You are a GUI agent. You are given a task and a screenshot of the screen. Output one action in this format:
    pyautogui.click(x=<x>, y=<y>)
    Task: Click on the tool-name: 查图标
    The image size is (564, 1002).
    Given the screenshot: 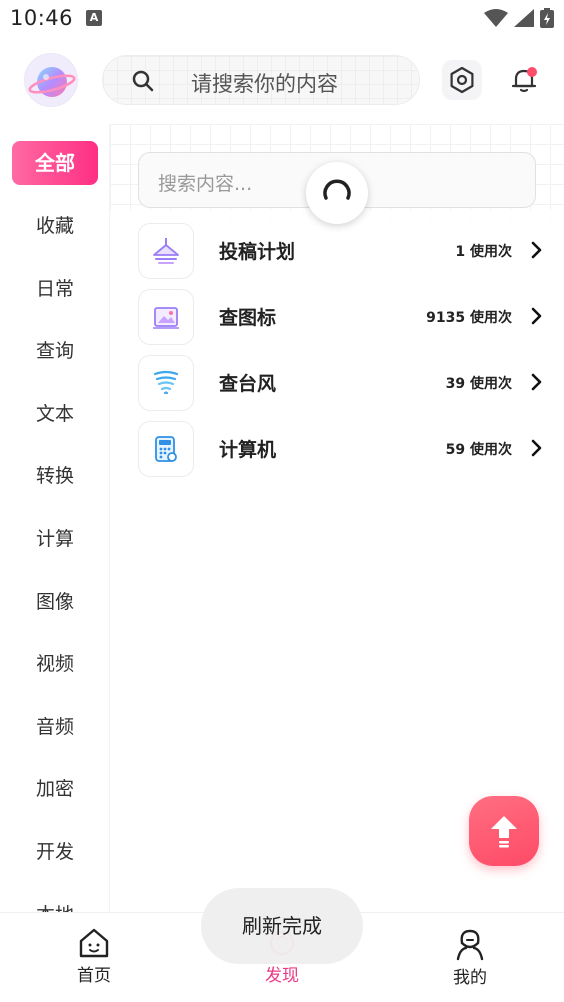 What is the action you would take?
    pyautogui.click(x=248, y=318)
    